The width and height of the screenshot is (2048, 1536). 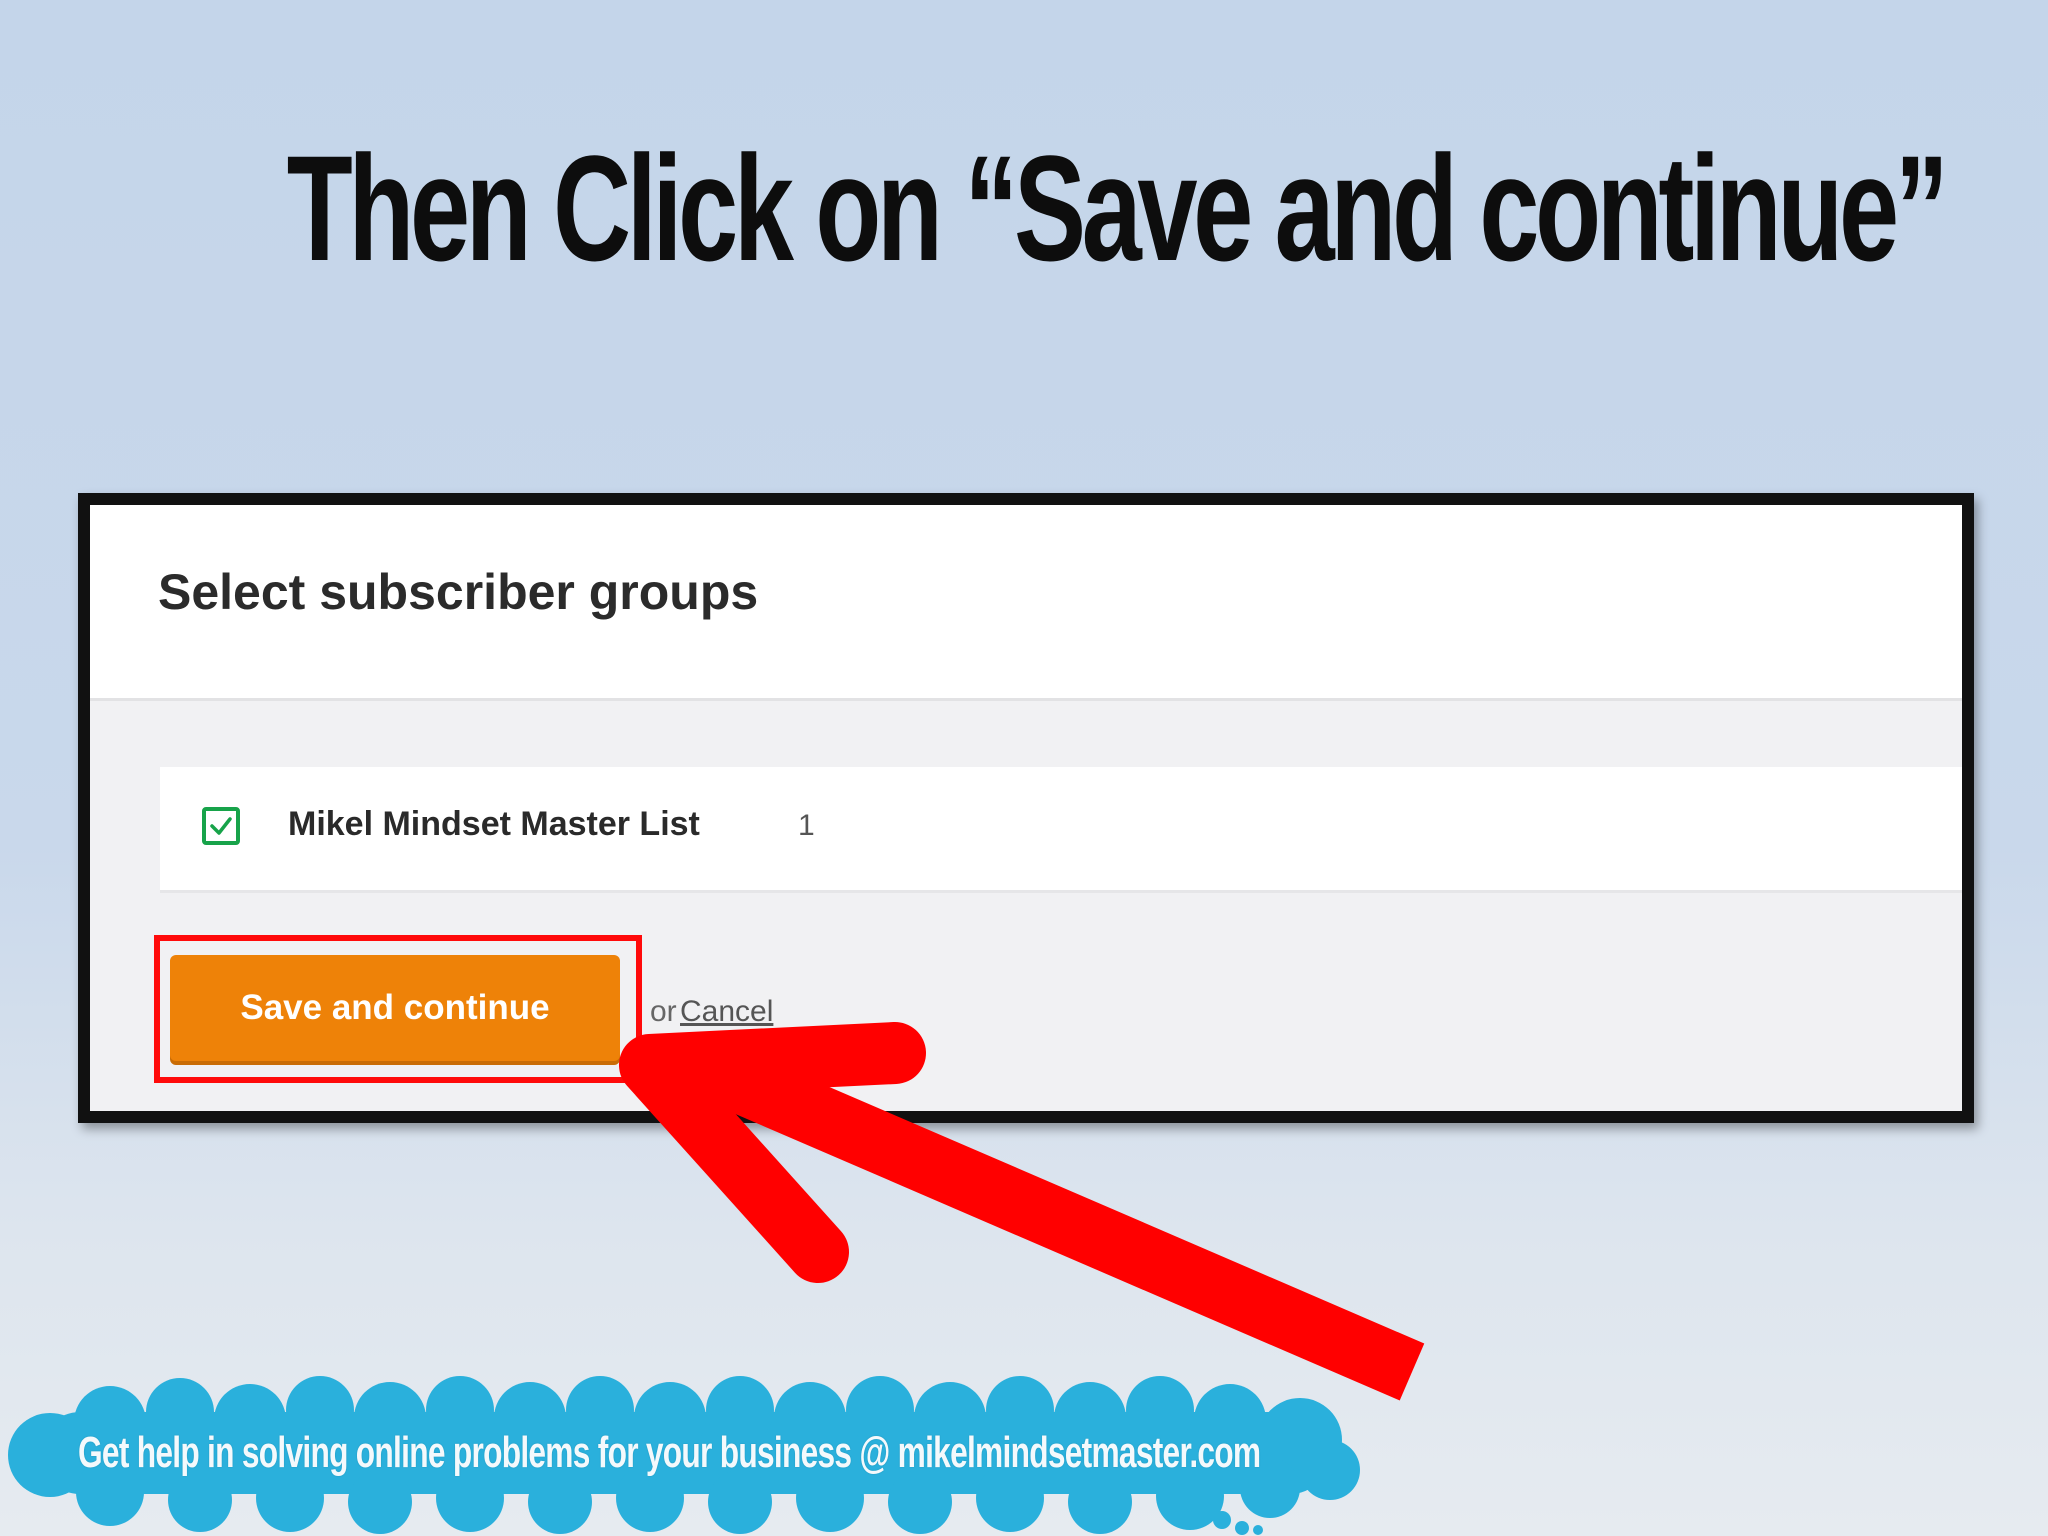 What do you see at coordinates (494, 824) in the screenshot?
I see `group-name: Mikel Mindset Master List` at bounding box center [494, 824].